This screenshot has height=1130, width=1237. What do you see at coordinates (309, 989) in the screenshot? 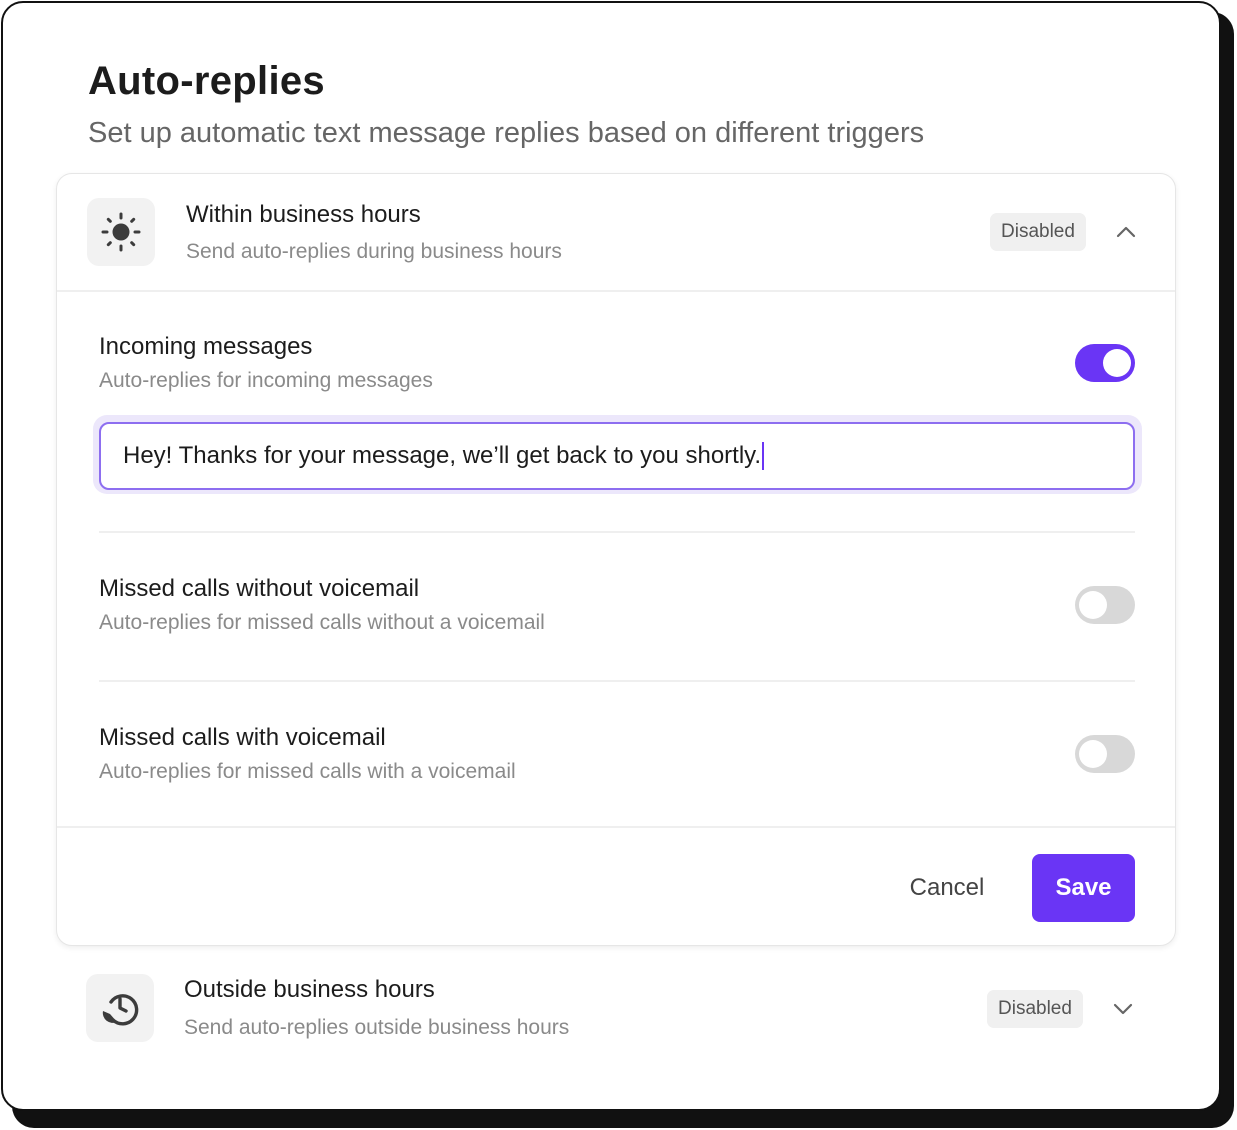
I see `section-title: Outside business hours` at bounding box center [309, 989].